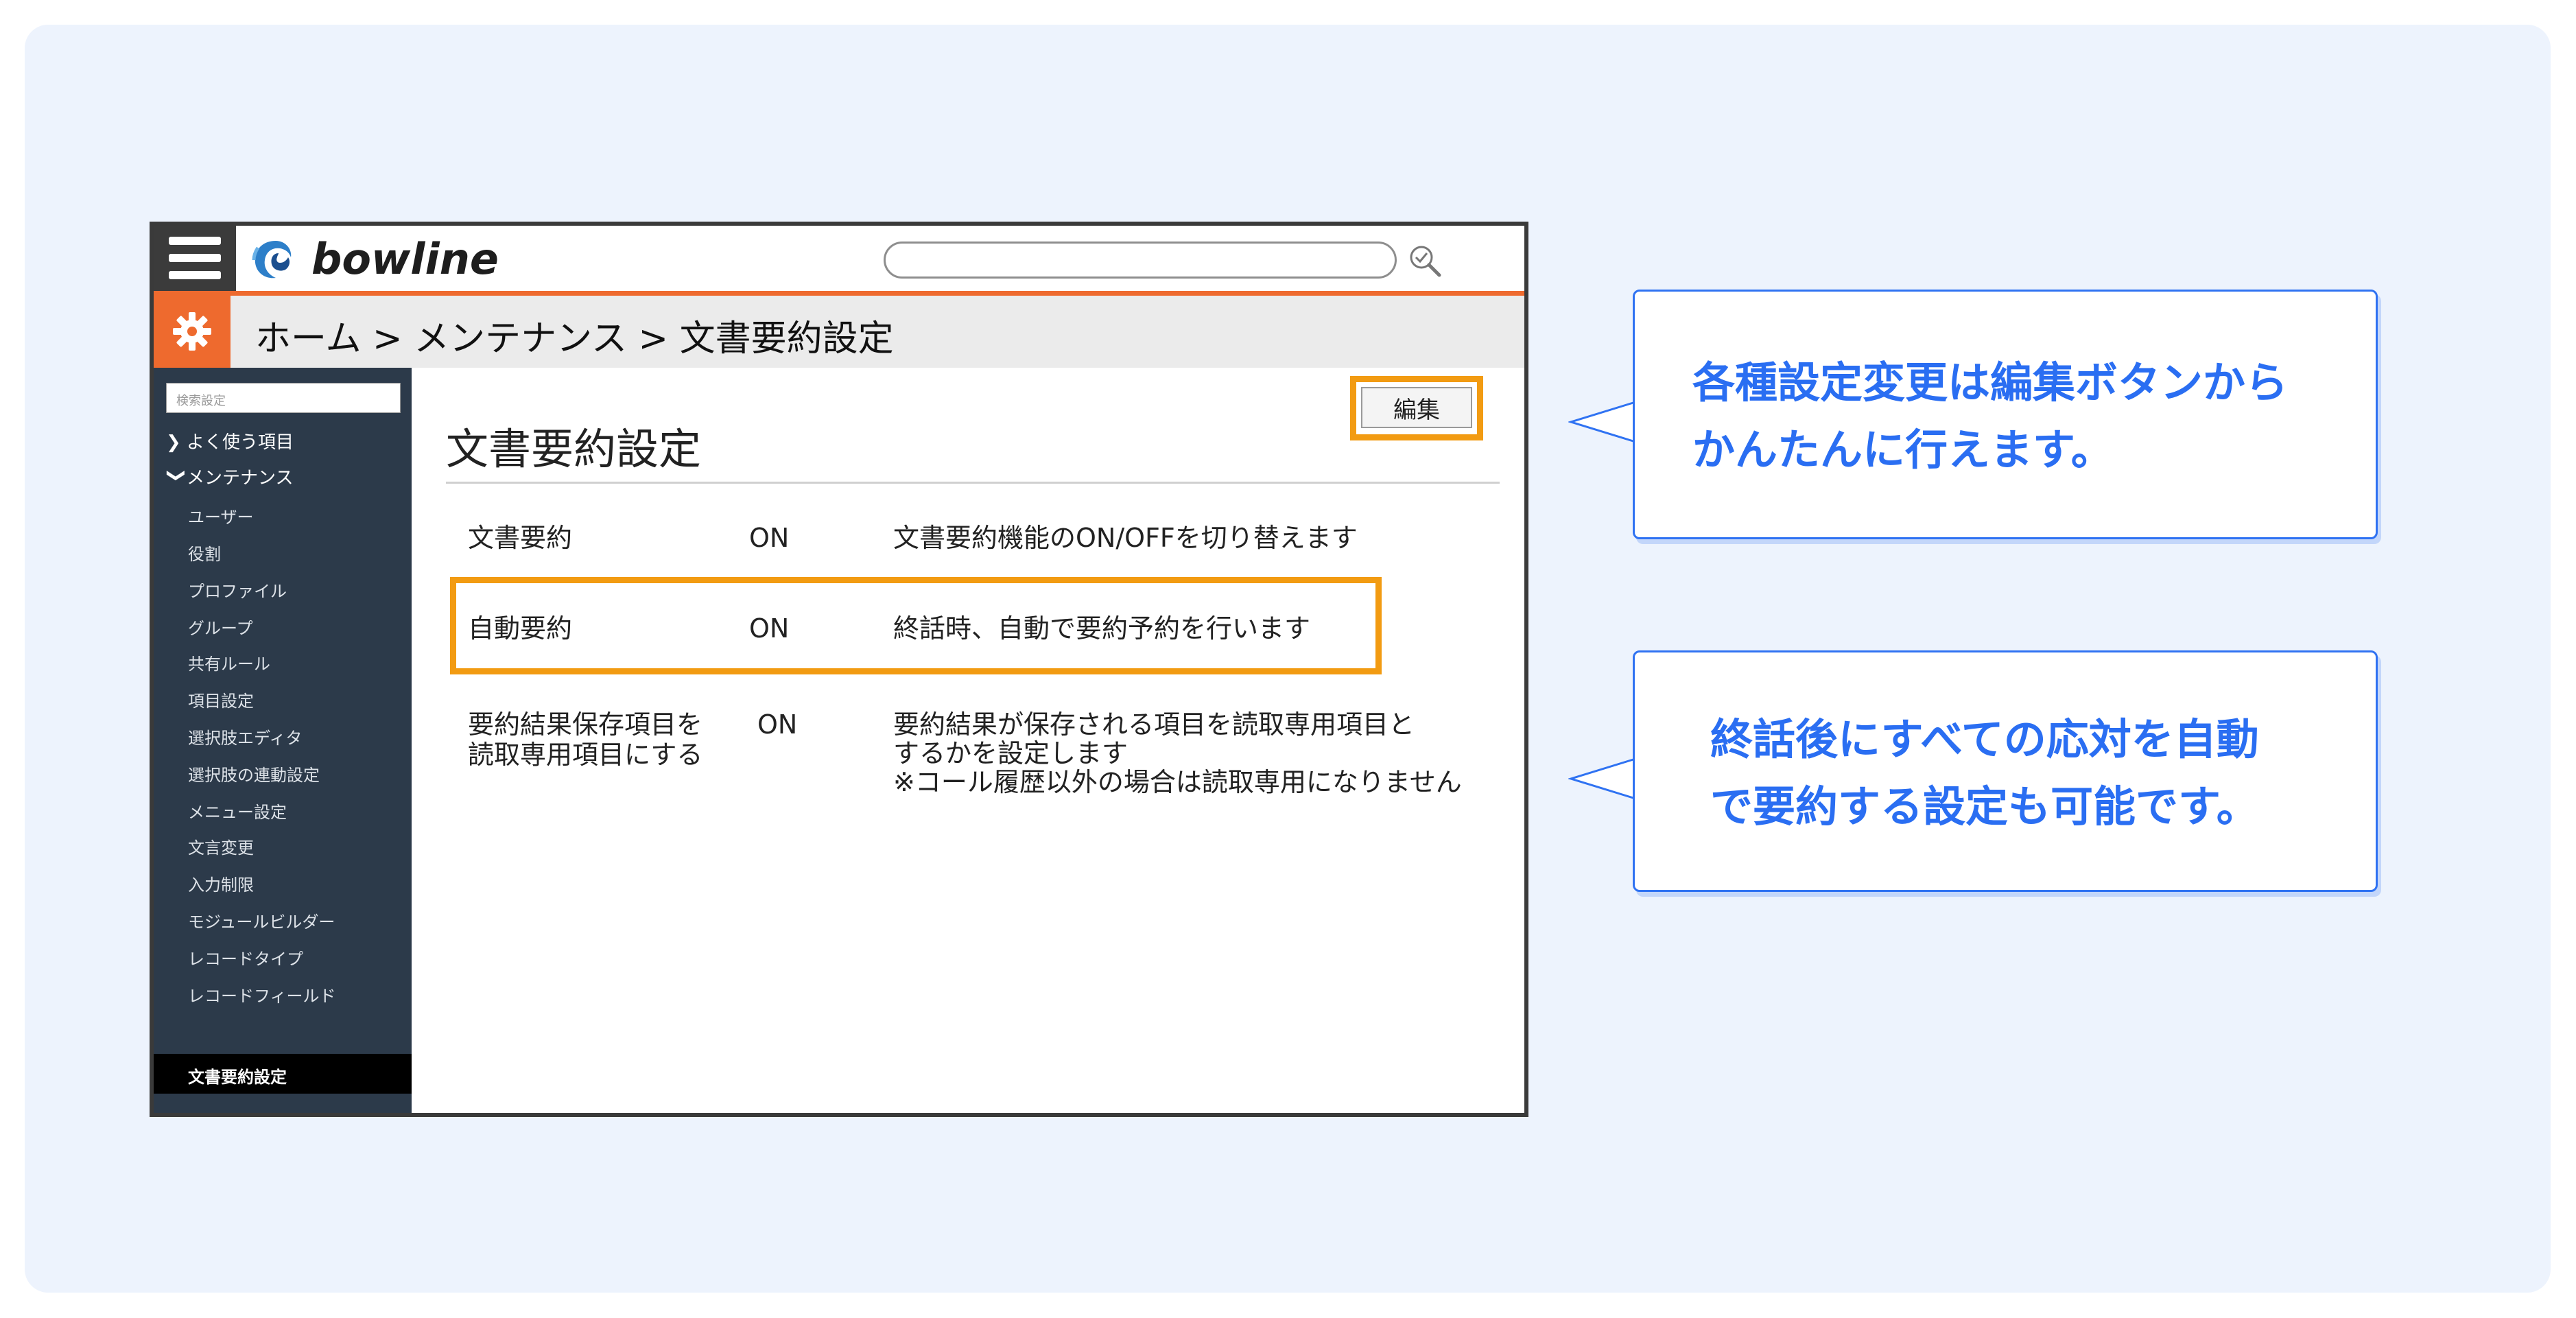 The image size is (2576, 1318). I want to click on sidebar-item-users: ユーザー, so click(221, 516).